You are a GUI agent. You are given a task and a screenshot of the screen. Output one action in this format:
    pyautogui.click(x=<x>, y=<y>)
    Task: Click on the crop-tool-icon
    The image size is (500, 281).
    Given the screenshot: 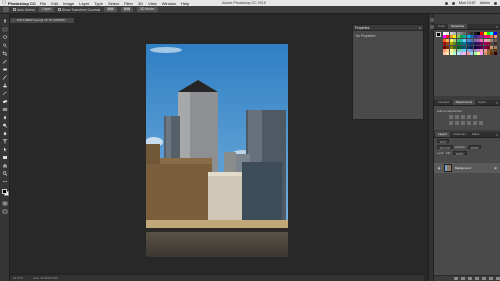 What is the action you would take?
    pyautogui.click(x=5, y=53)
    